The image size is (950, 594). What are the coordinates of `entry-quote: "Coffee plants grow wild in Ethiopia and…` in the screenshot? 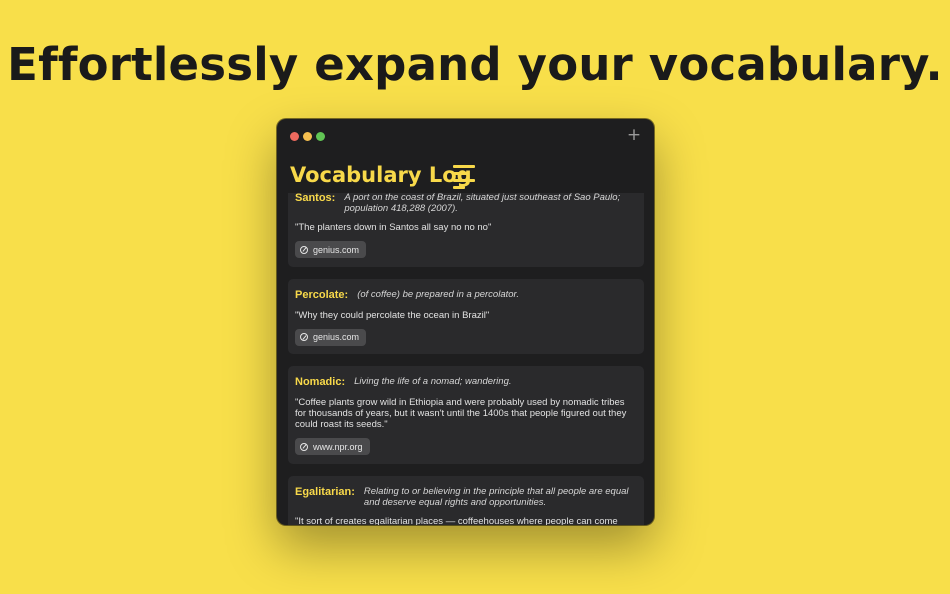 It's located at (461, 413).